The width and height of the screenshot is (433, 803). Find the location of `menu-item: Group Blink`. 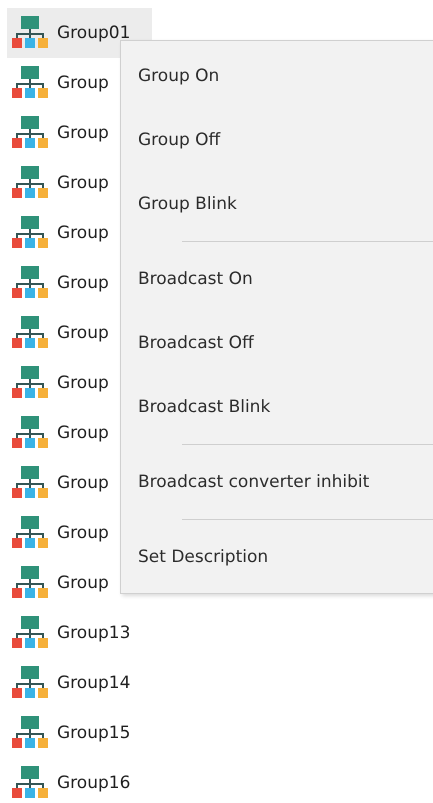

menu-item: Group Blink is located at coordinates (277, 204).